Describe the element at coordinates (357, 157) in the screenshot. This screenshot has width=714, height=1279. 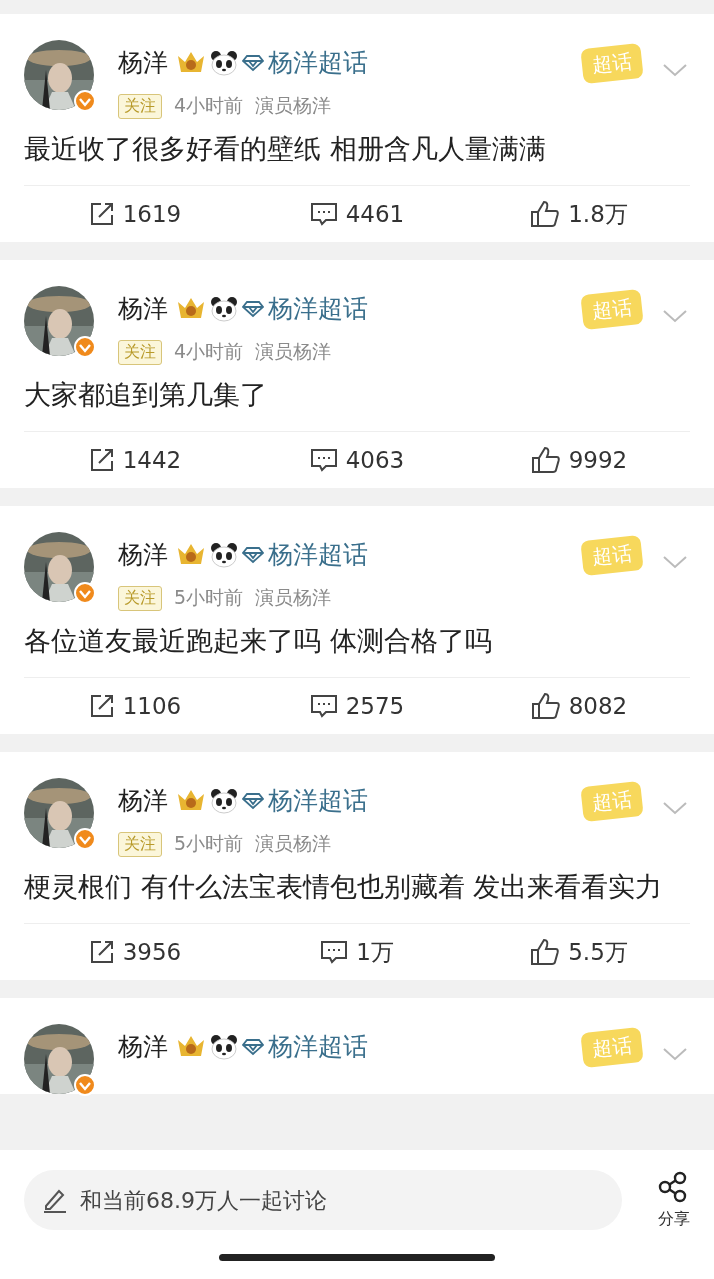
I see `post-text: 最近收了很多好看的壁纸 相册含凡人量满满` at that location.